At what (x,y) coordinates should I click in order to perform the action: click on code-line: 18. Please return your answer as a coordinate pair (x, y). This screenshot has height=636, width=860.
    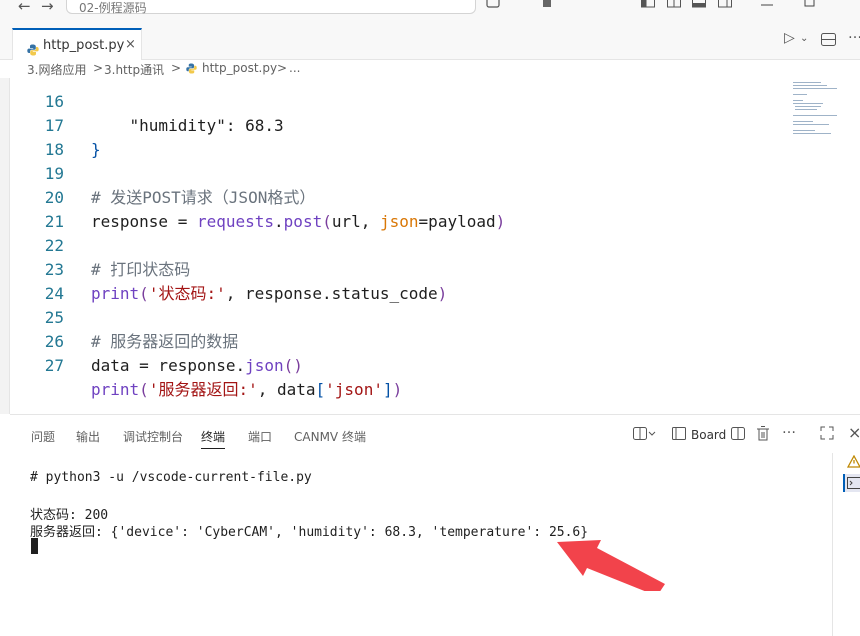
    Looking at the image, I should click on (400, 136).